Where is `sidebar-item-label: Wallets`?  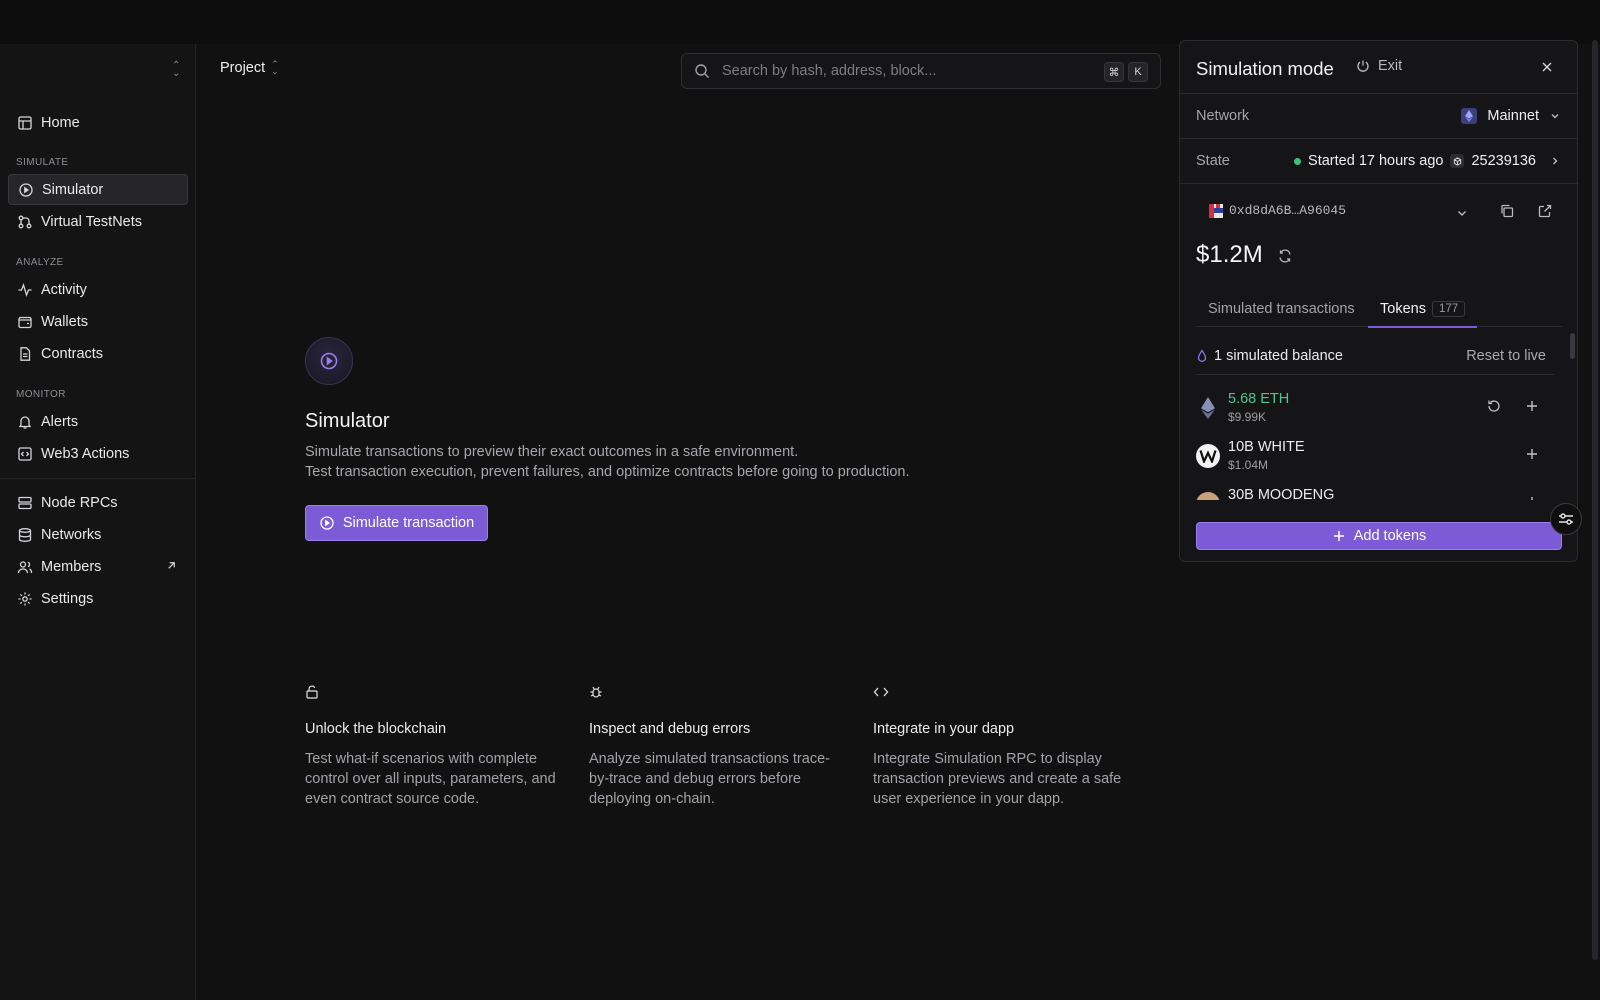
sidebar-item-label: Wallets is located at coordinates (64, 321).